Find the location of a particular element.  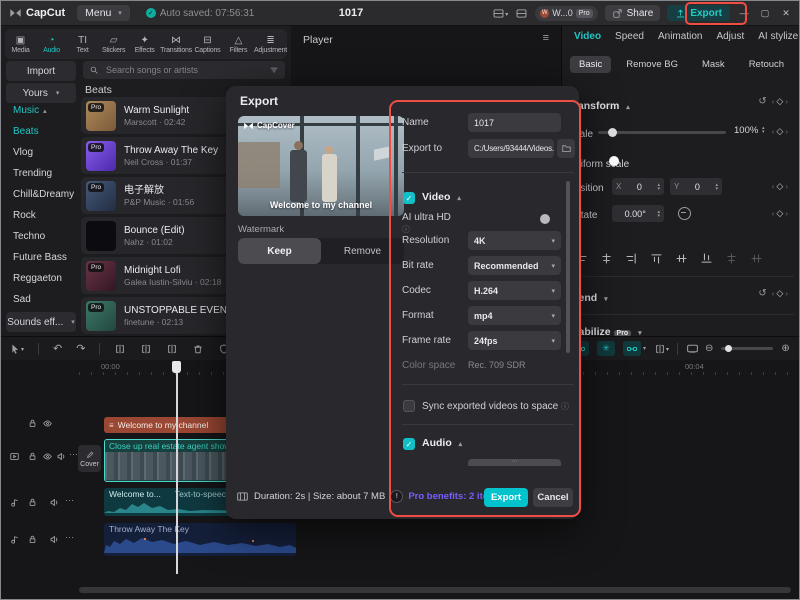

transform-section-header: Transform ▴ ↺ ‹ ◇ › is located at coordinates (682, 104).